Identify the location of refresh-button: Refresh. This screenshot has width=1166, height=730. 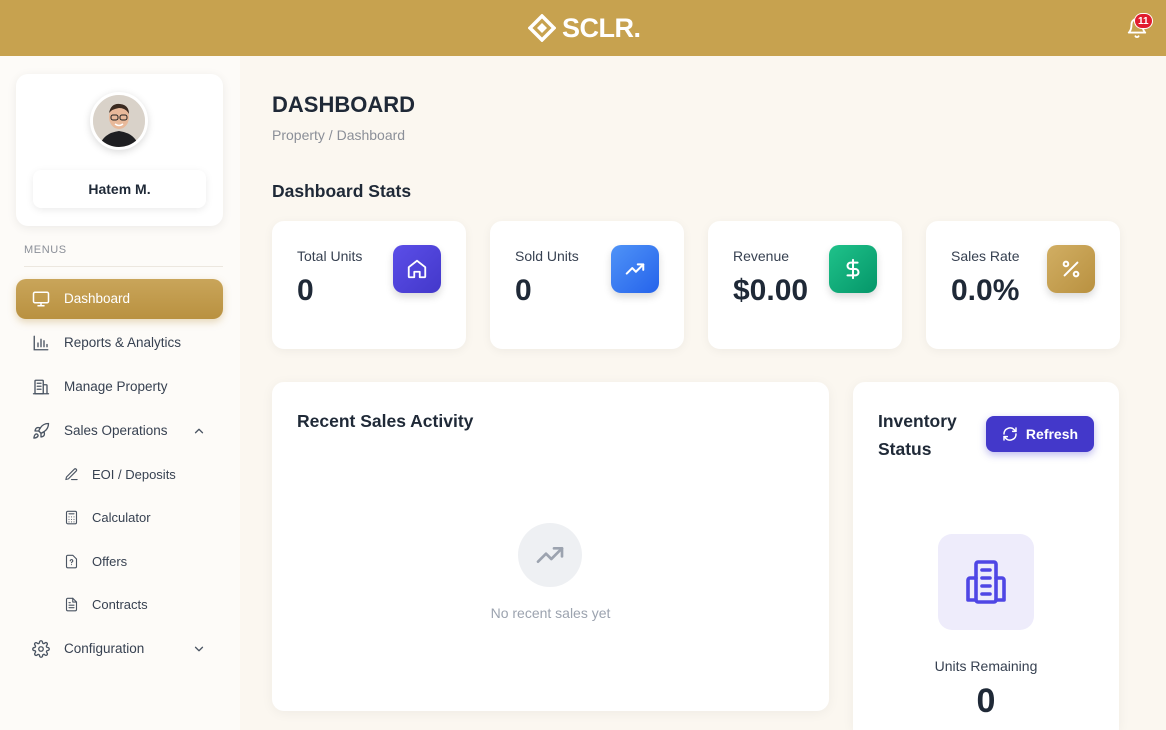
(1040, 434).